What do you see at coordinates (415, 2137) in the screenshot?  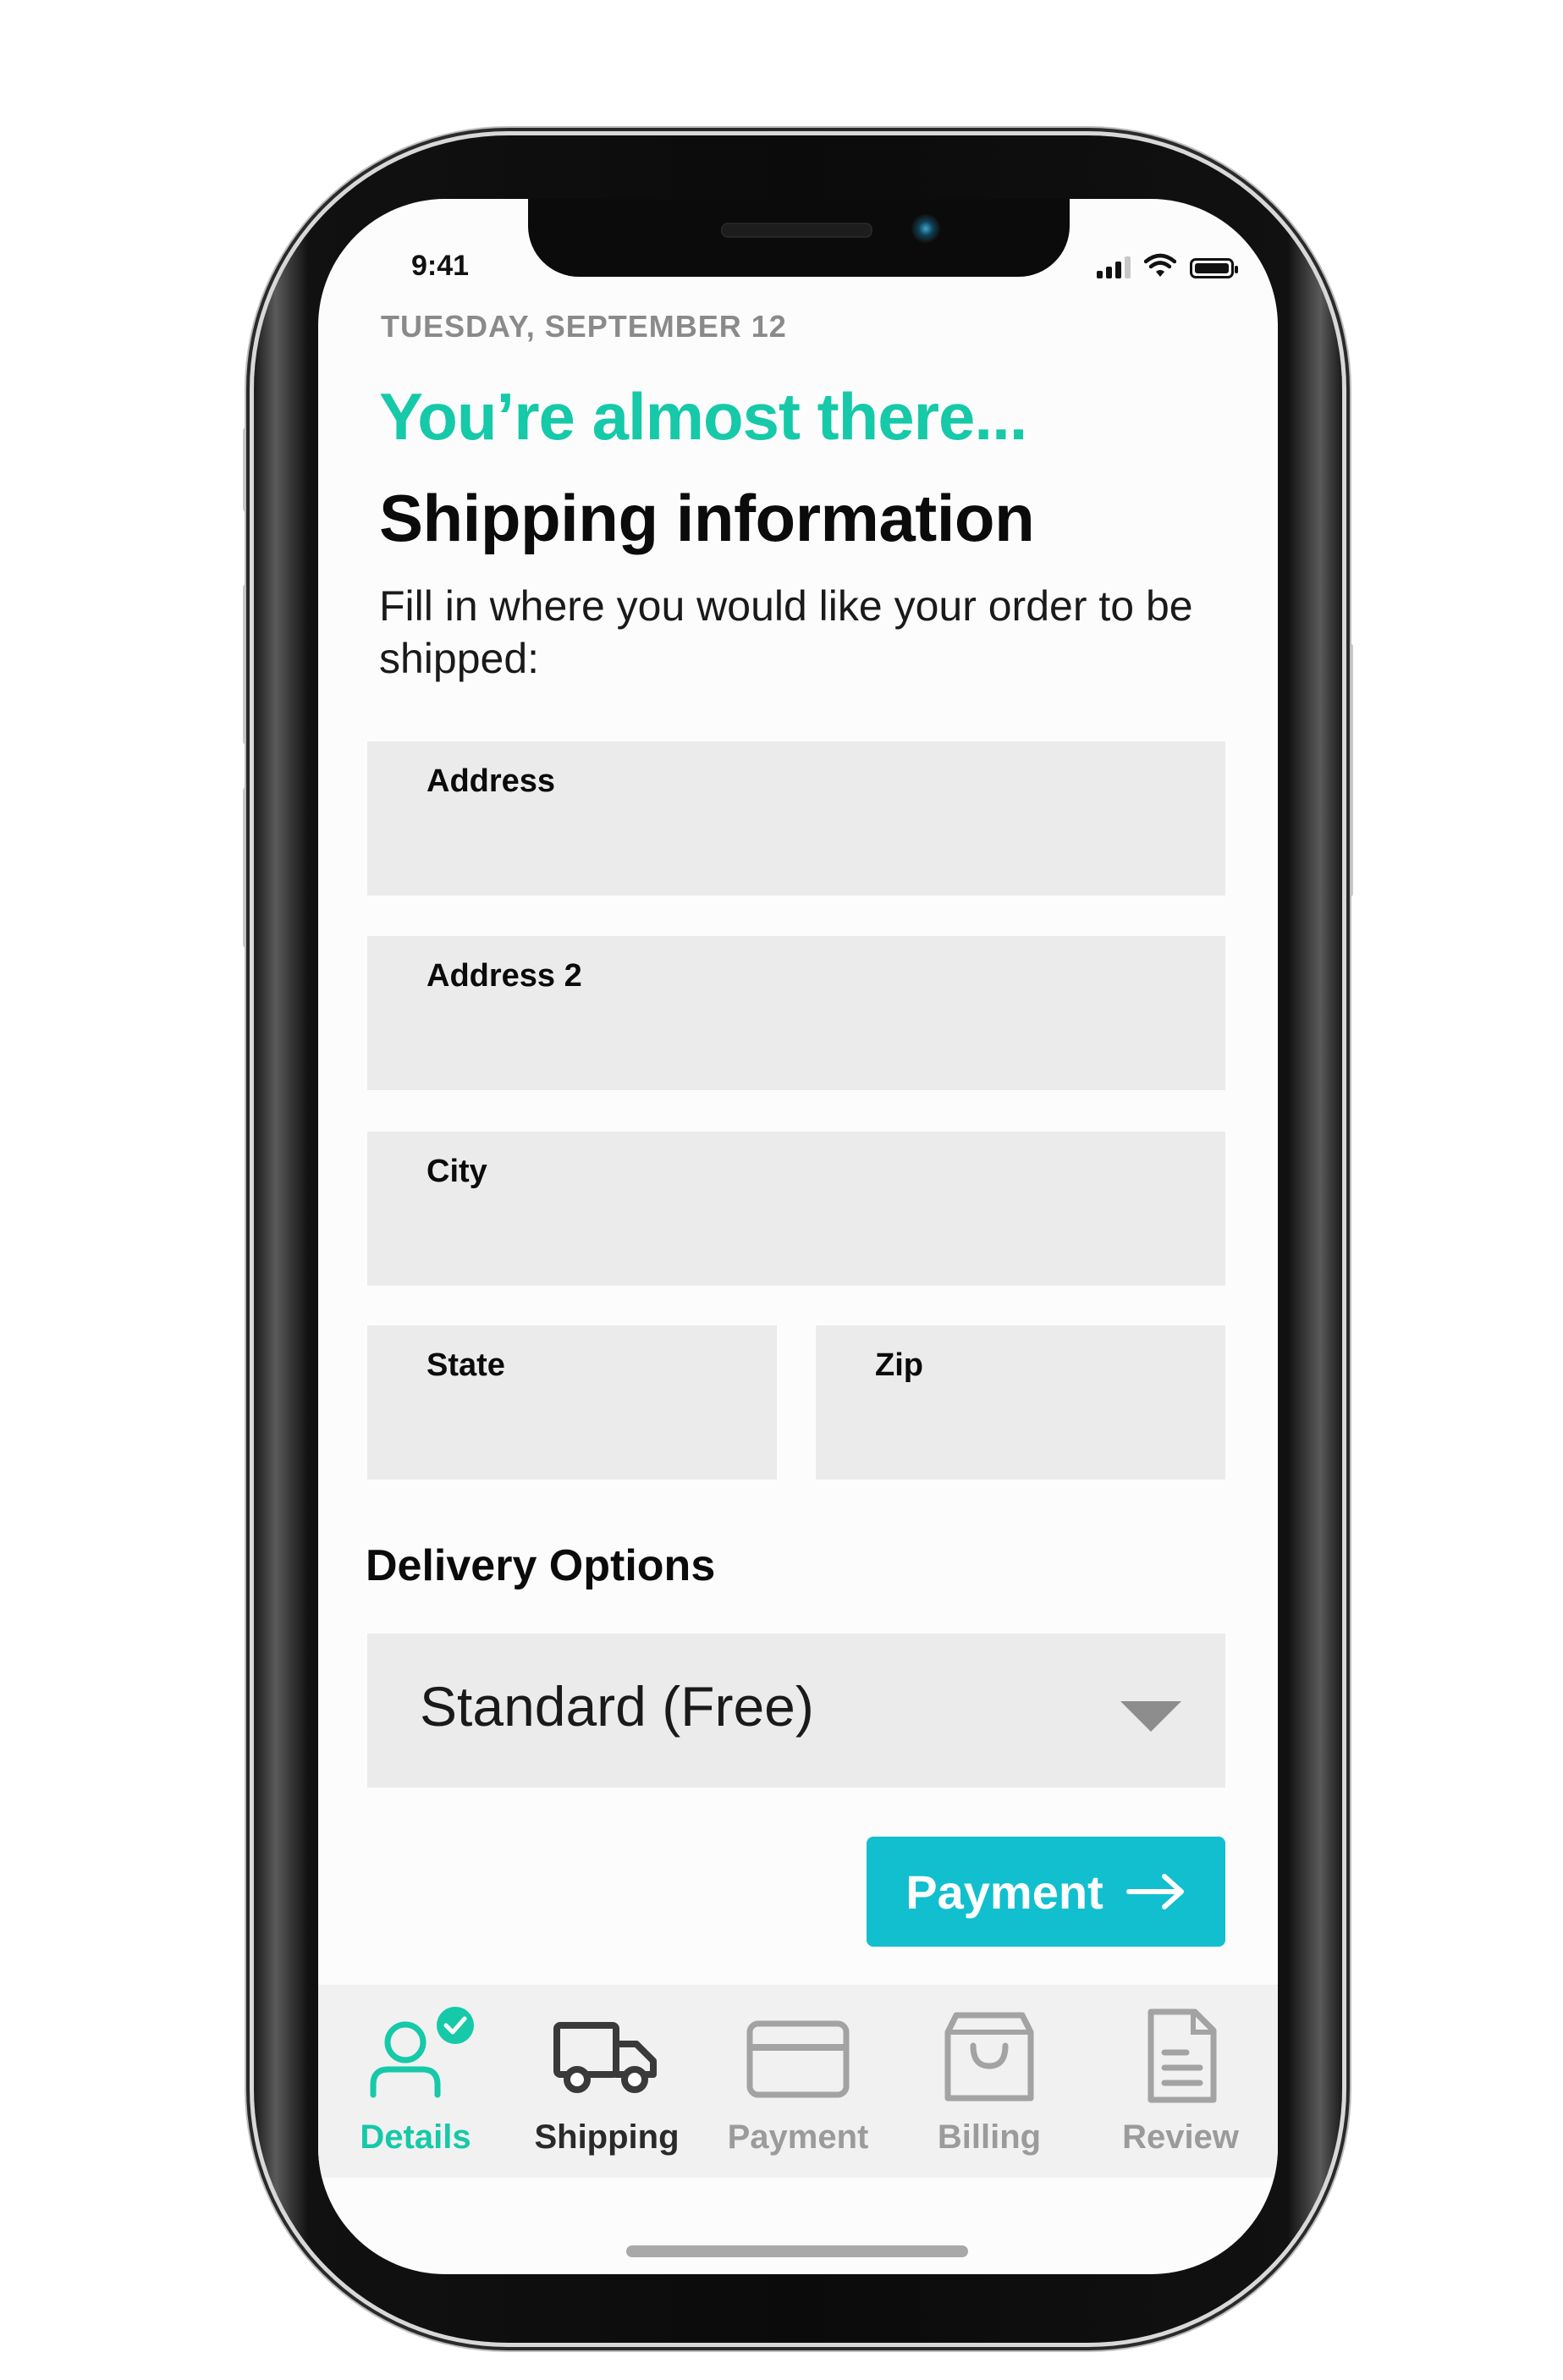 I see `tab-details-label: Details` at bounding box center [415, 2137].